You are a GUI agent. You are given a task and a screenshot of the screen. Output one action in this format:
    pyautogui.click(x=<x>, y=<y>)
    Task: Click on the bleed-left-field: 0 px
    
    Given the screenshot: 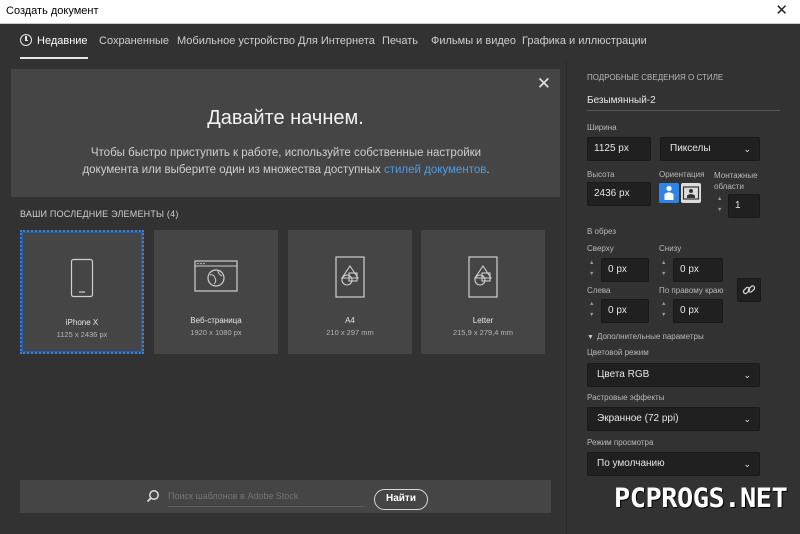 What is the action you would take?
    pyautogui.click(x=625, y=311)
    